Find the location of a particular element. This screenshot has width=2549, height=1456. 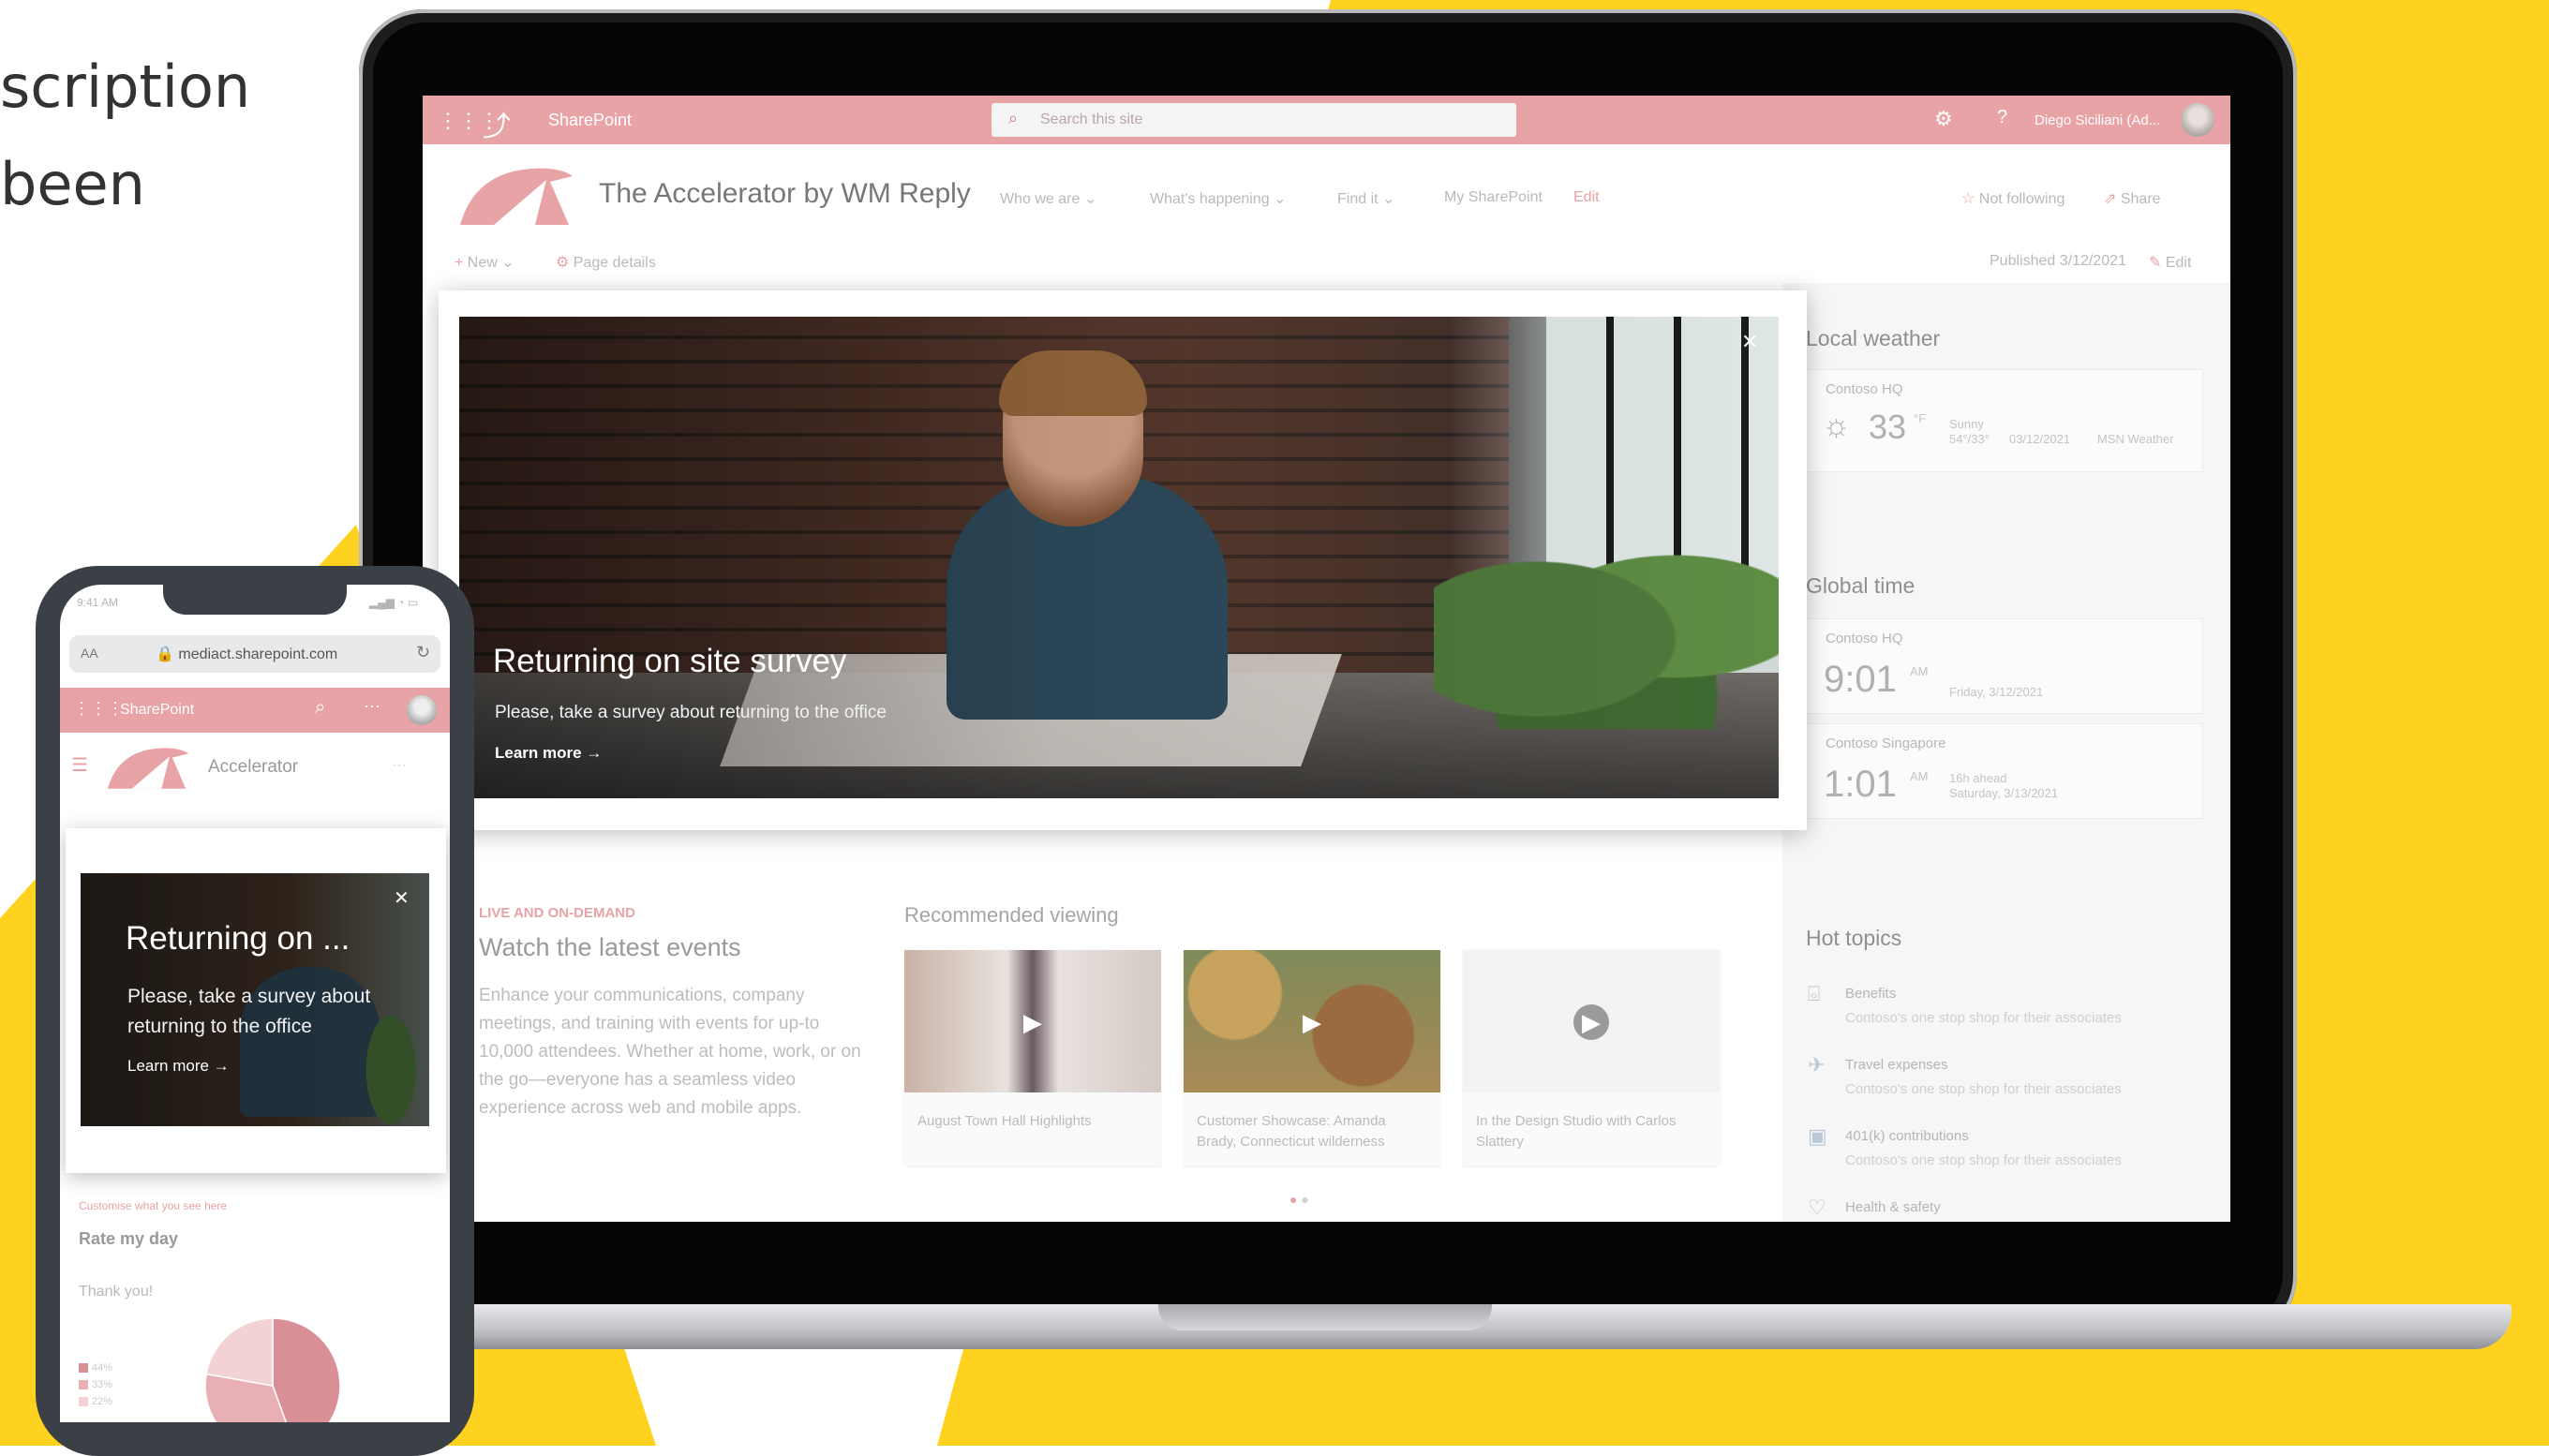

gear-icon: ⚙ is located at coordinates (563, 263).